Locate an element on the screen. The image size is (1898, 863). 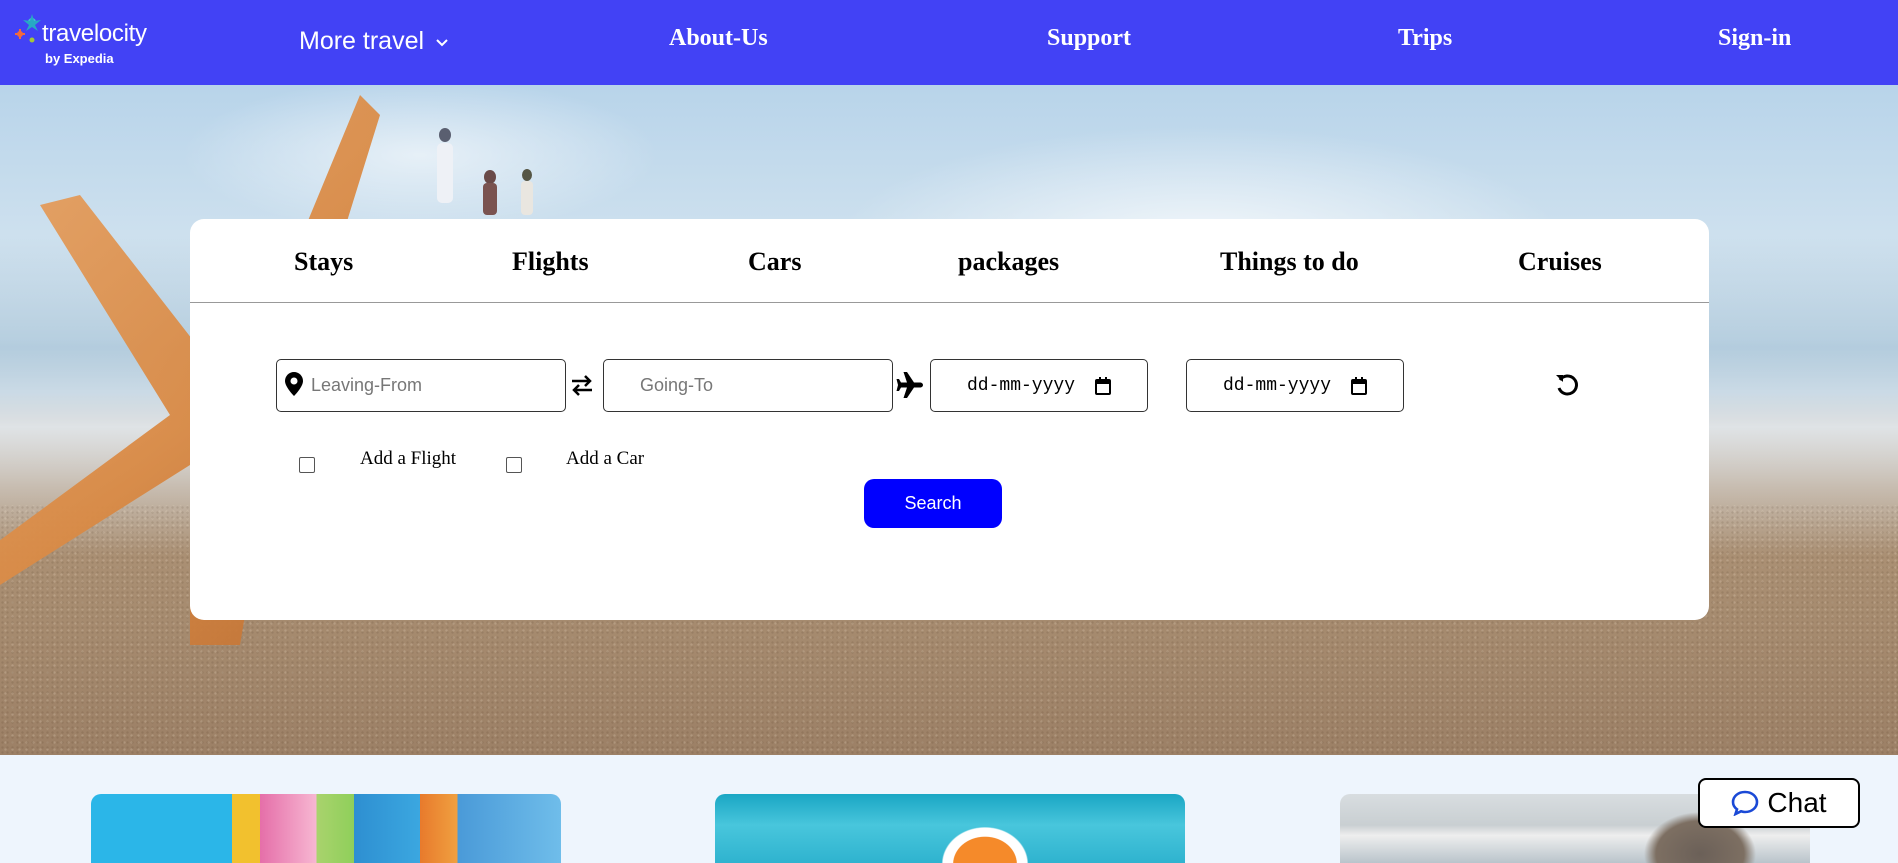
more-travel-menu: More travel is located at coordinates (374, 41).